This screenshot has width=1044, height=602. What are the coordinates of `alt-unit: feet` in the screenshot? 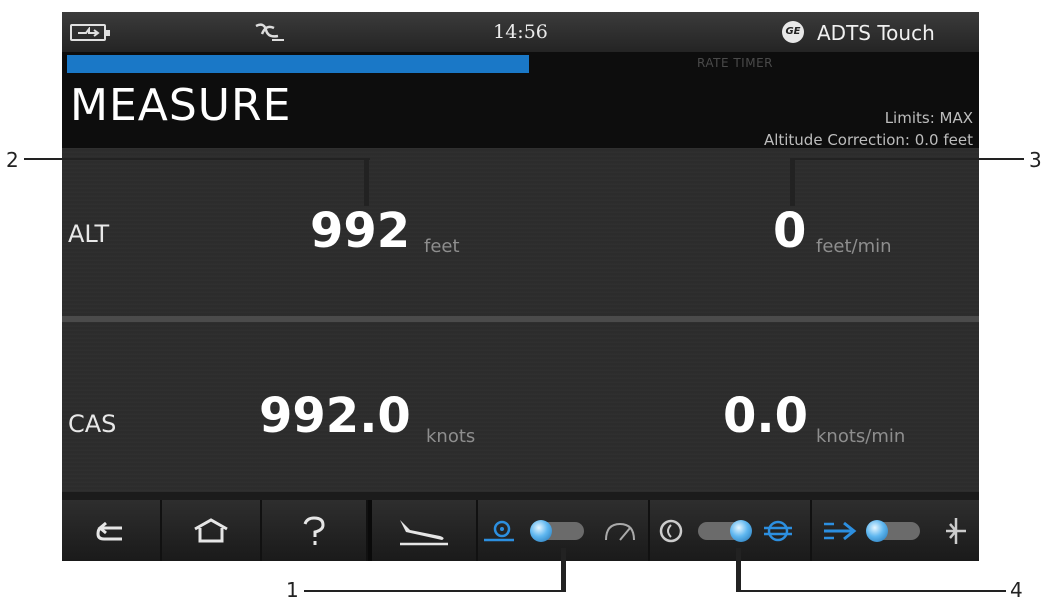 It's located at (442, 246).